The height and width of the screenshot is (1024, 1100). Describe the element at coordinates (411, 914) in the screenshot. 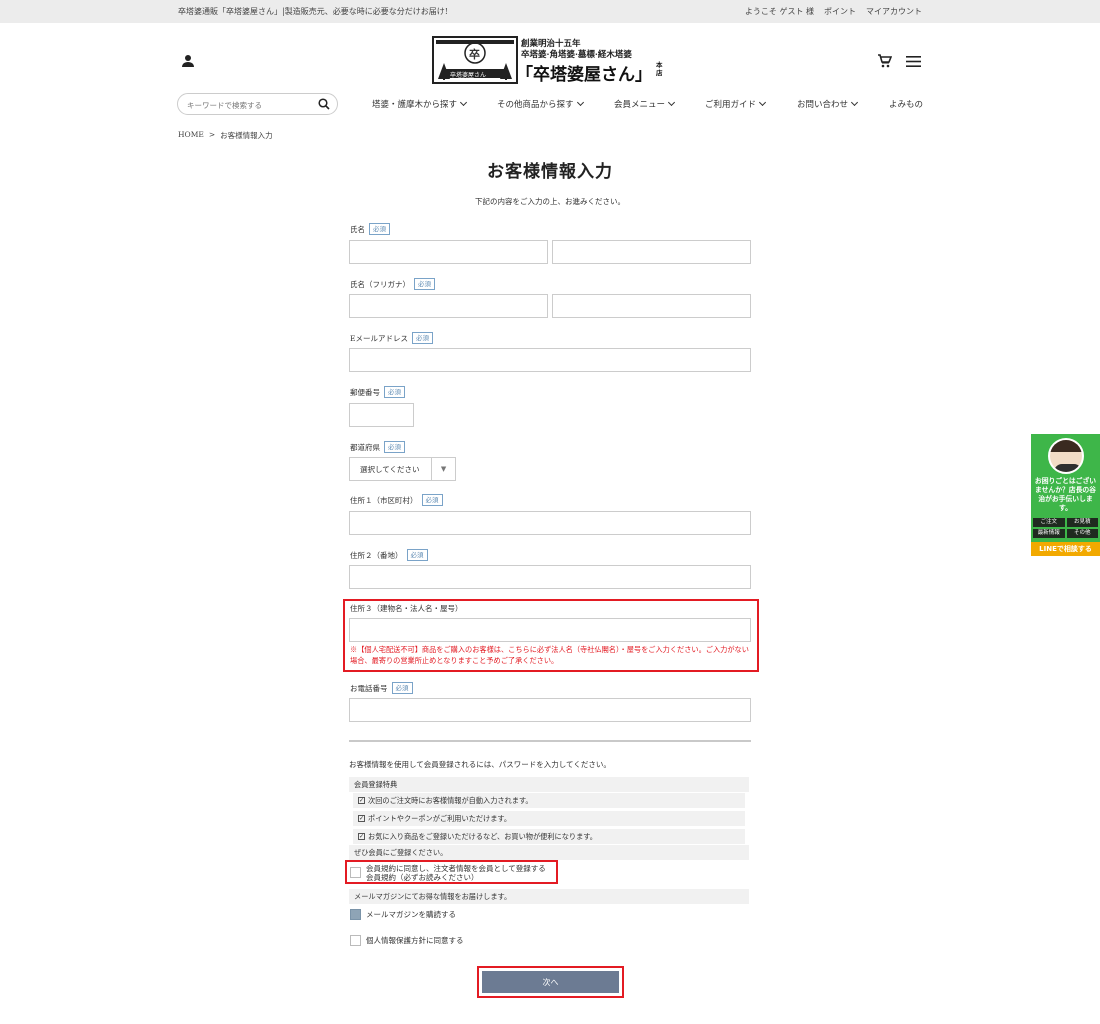

I see `newsletter-label: メールマガジンを購読する` at that location.